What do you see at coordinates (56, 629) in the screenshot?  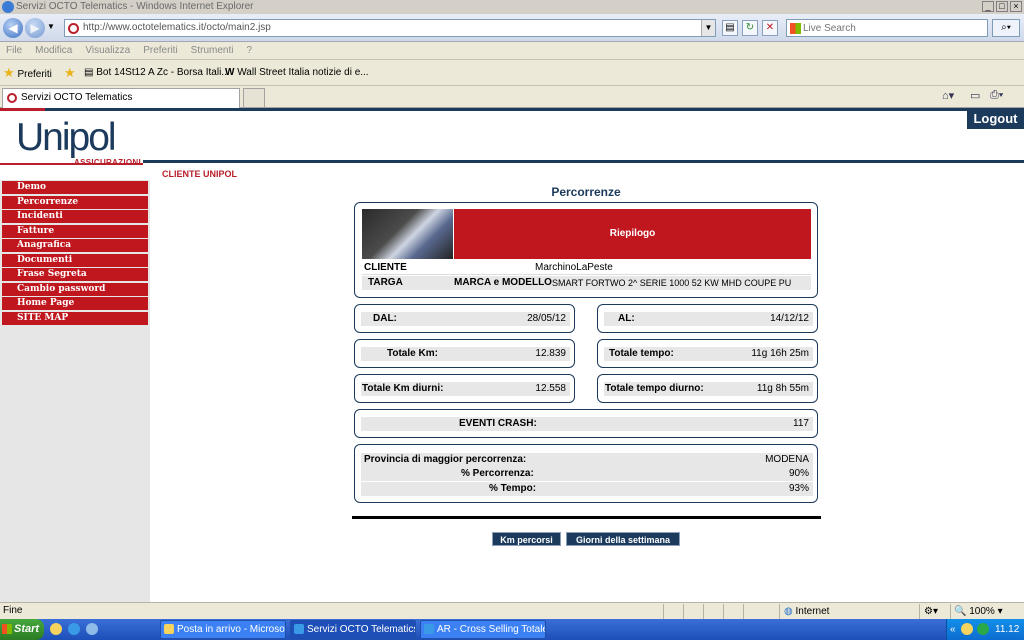 I see `quicklaunch-messenger-icon` at bounding box center [56, 629].